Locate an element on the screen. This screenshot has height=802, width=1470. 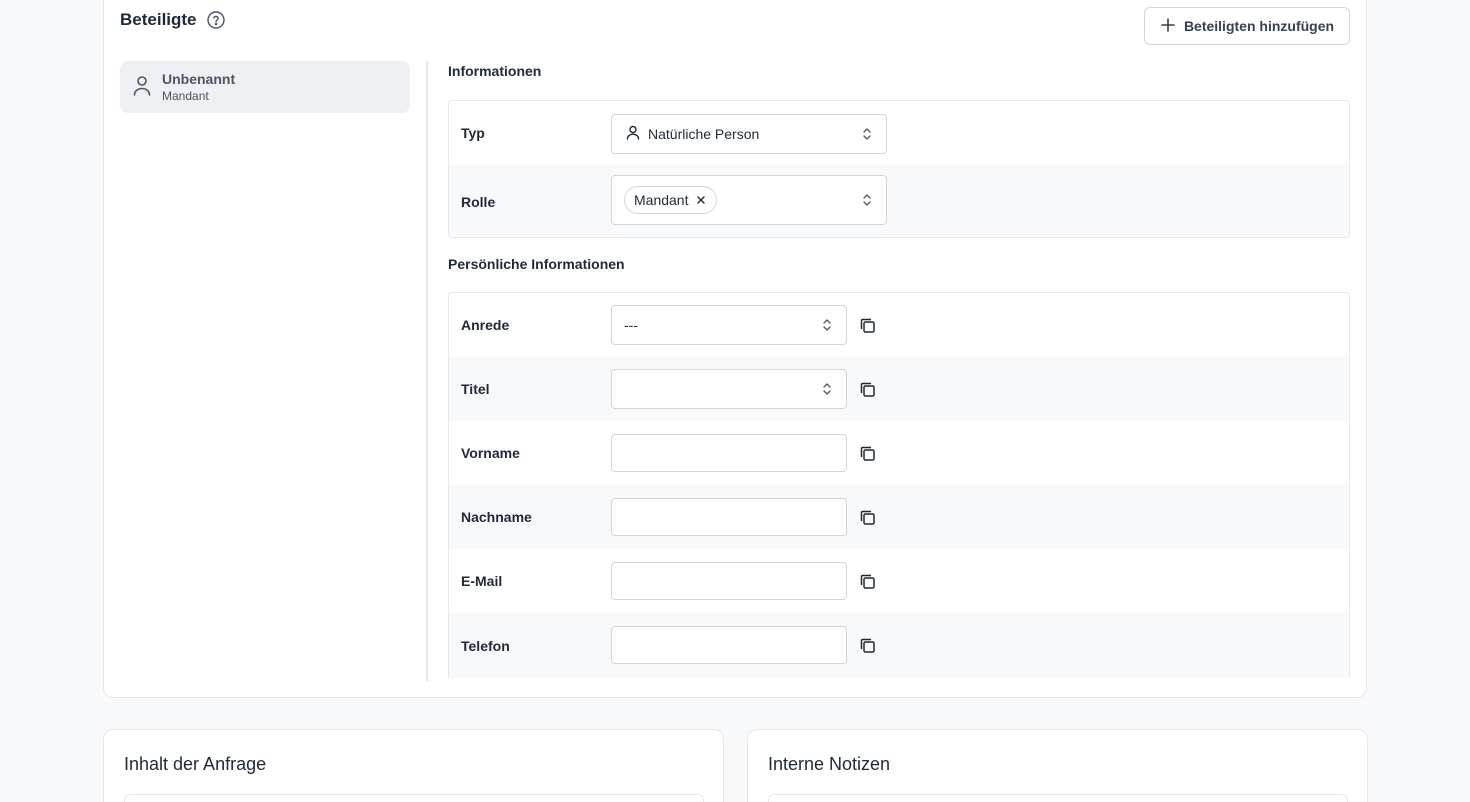
party-text: Unbenannt Mandant is located at coordinates (198, 87).